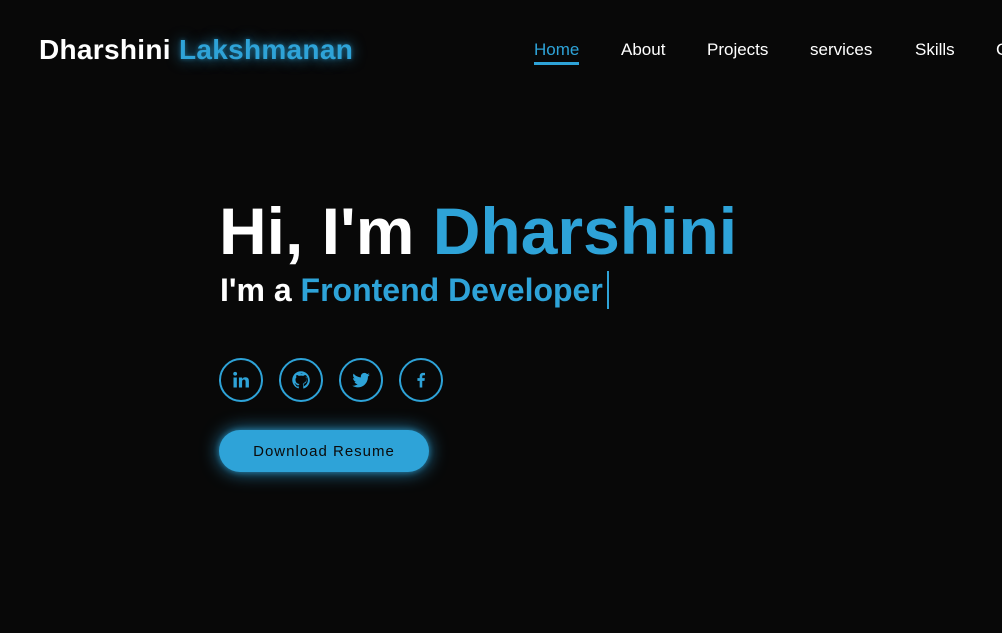  Describe the element at coordinates (607, 290) in the screenshot. I see `typing-cursor` at that location.